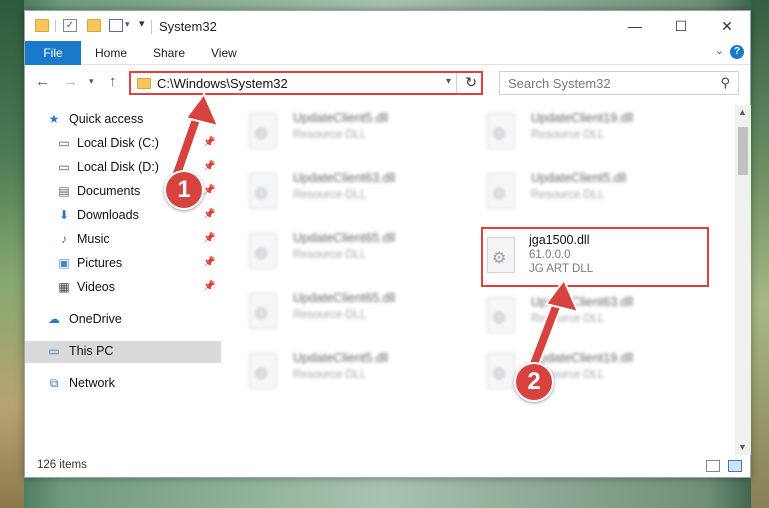 The image size is (769, 508). Describe the element at coordinates (448, 81) in the screenshot. I see `address-dropdown-icon: ▾` at that location.